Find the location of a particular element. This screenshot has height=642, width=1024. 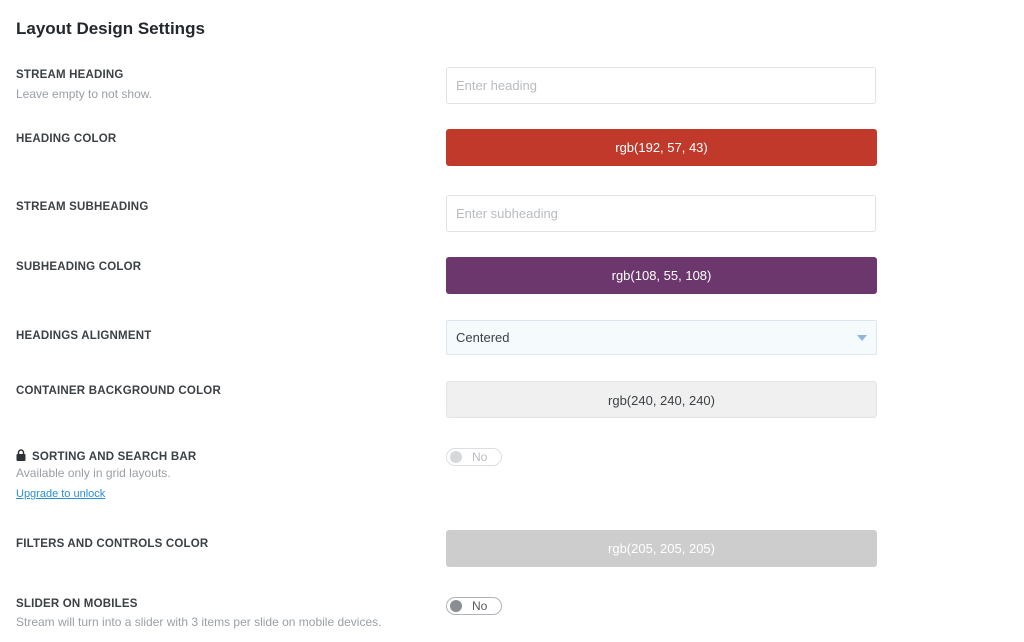

sorting-search-bar-label-row: SORTING AND SEARCH BAR is located at coordinates (106, 456).